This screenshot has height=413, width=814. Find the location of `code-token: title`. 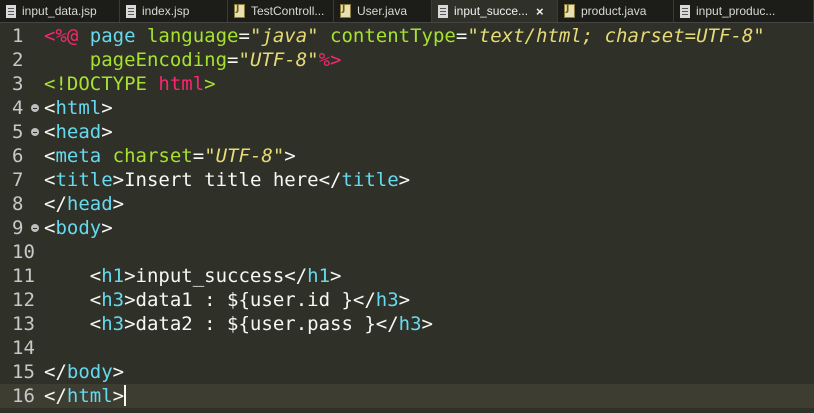

code-token: title is located at coordinates (370, 180).